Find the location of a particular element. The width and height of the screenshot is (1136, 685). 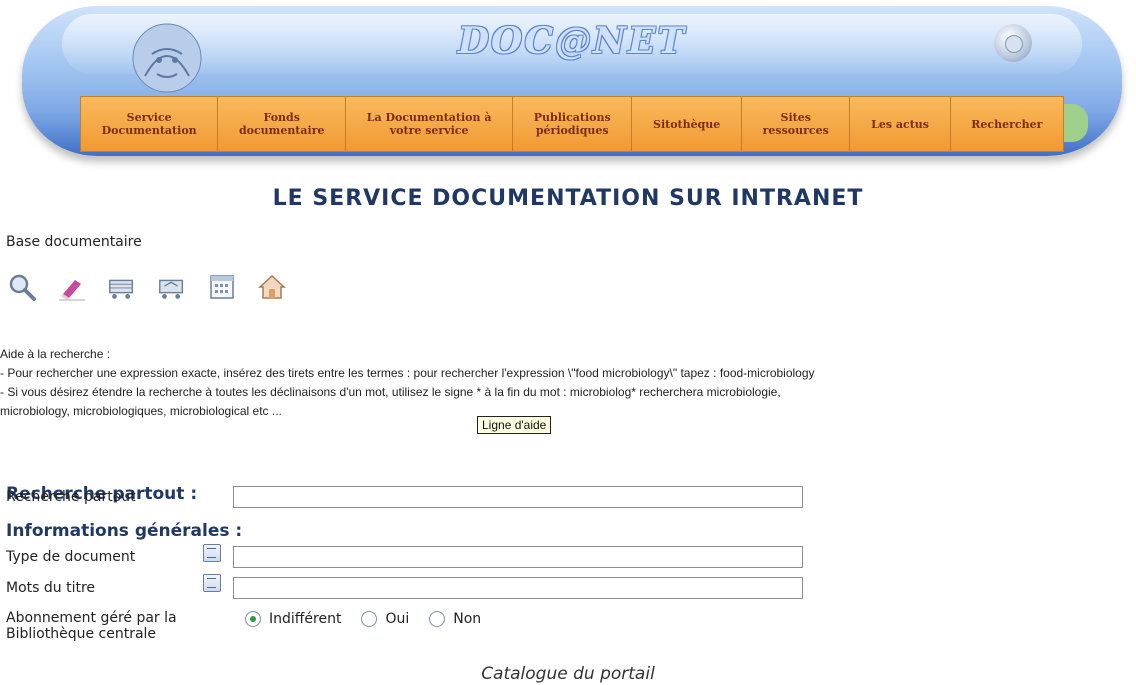

label-abonnement-line2: Bibliothèque centrale is located at coordinates (81, 634).